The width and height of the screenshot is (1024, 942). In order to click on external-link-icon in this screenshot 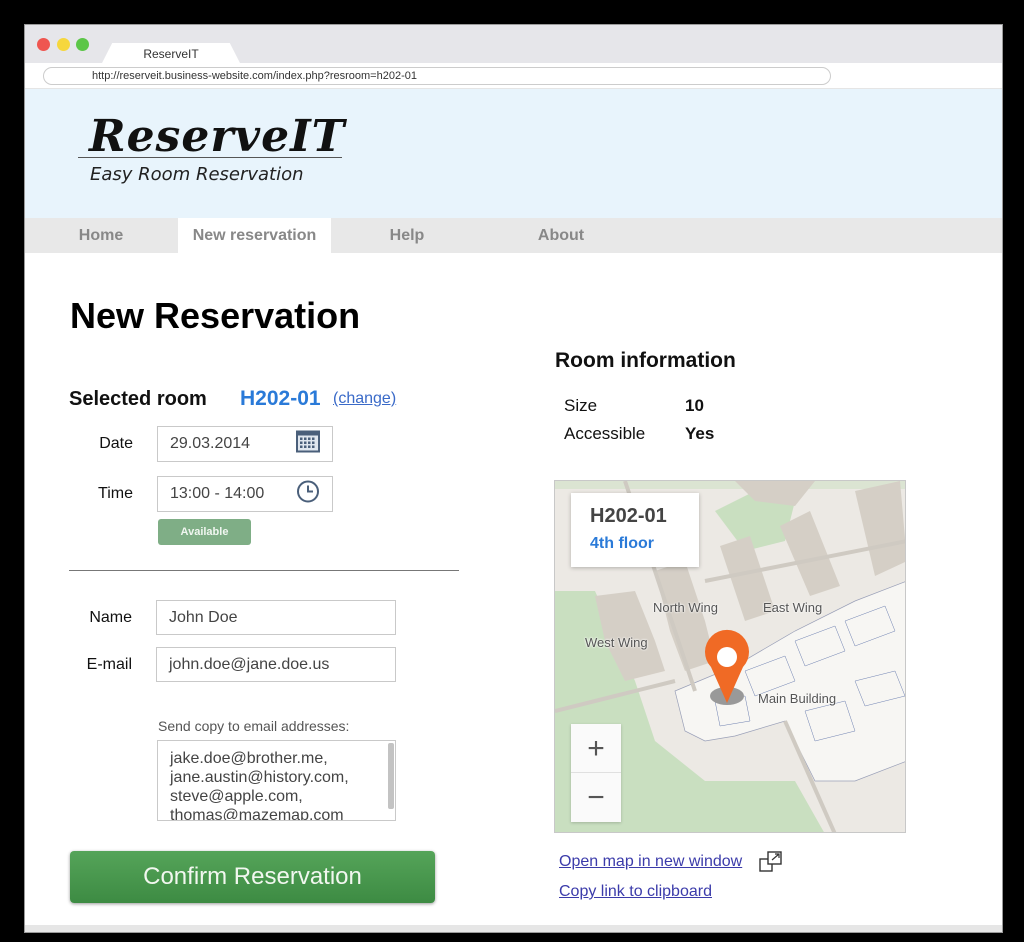, I will do `click(771, 864)`.